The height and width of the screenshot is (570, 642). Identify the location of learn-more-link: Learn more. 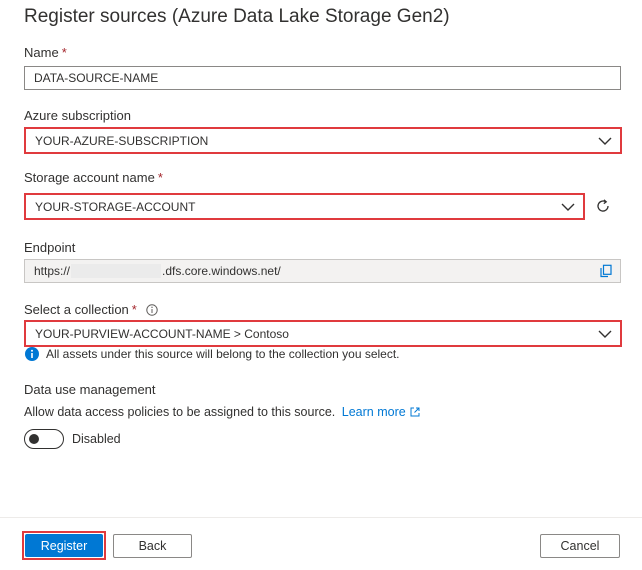
(381, 412).